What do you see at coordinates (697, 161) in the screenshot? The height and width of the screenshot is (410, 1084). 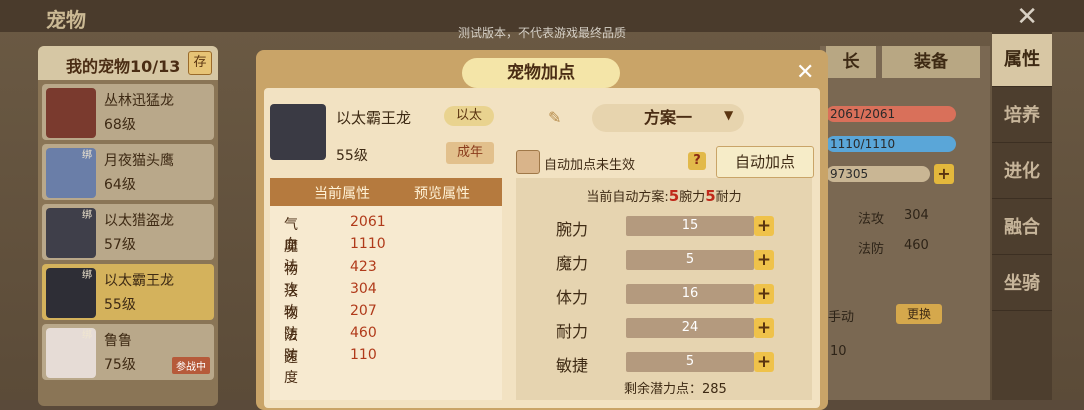 I see `help-icon: ?` at bounding box center [697, 161].